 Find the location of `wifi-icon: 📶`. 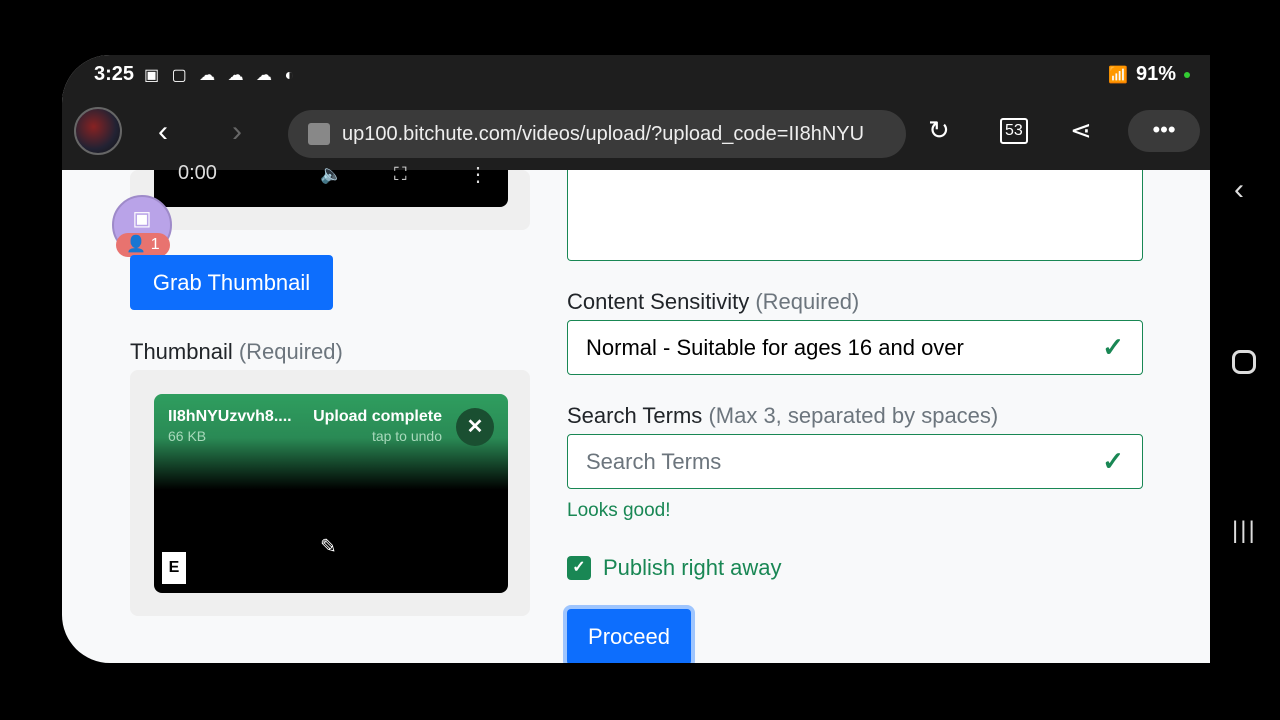

wifi-icon: 📶 is located at coordinates (1118, 75).